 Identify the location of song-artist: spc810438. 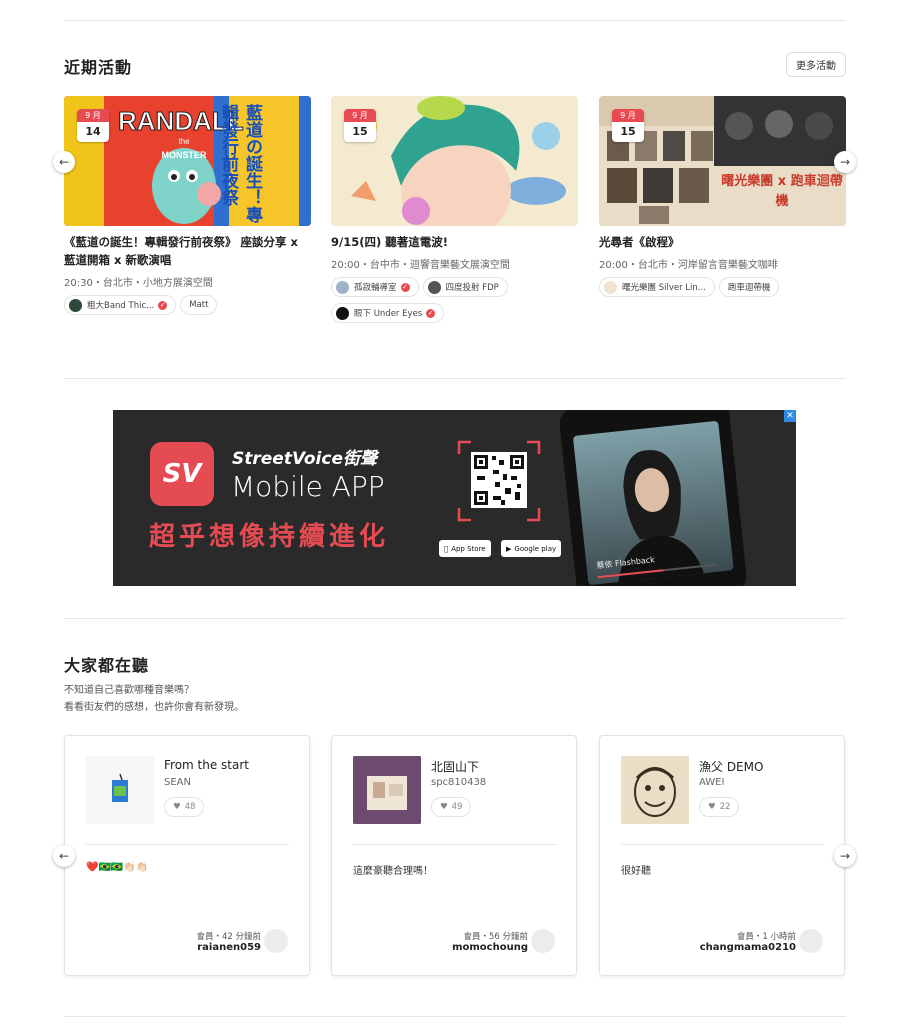
(458, 782).